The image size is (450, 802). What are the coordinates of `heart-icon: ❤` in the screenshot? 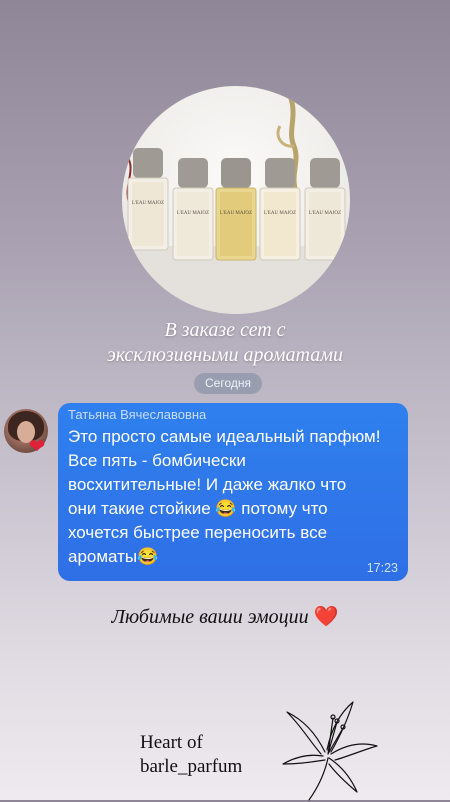 It's located at (37, 447).